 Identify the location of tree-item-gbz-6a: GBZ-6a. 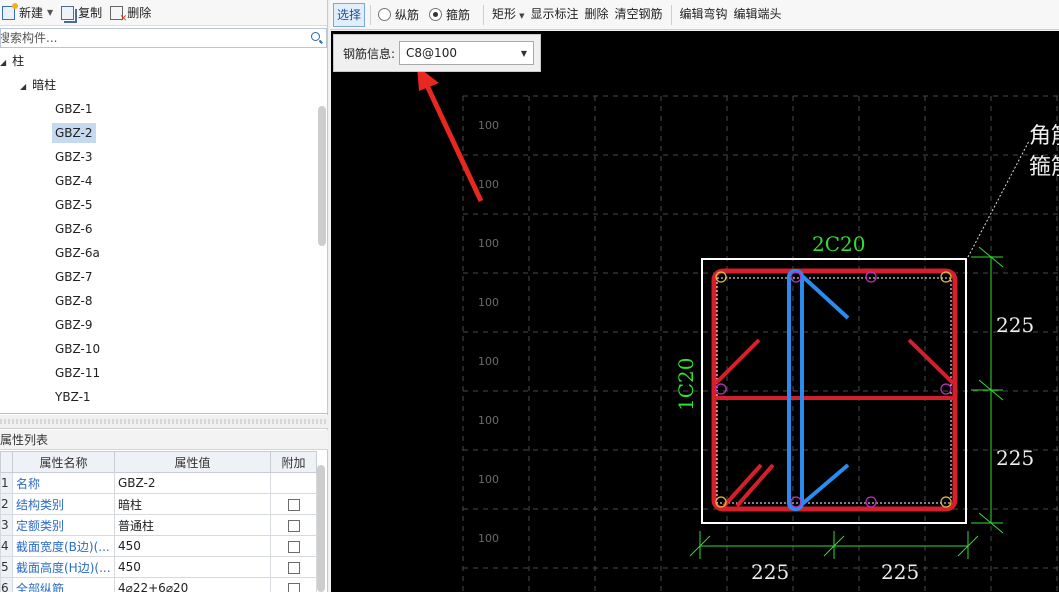
(77, 253).